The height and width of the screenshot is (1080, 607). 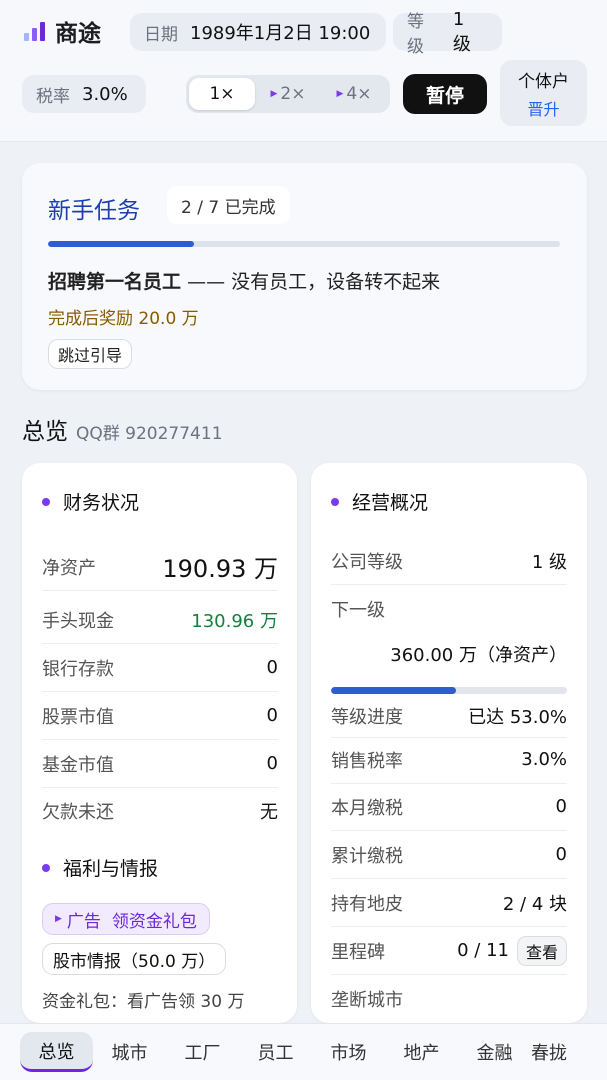 I want to click on row-label: 等级进度, so click(x=367, y=717).